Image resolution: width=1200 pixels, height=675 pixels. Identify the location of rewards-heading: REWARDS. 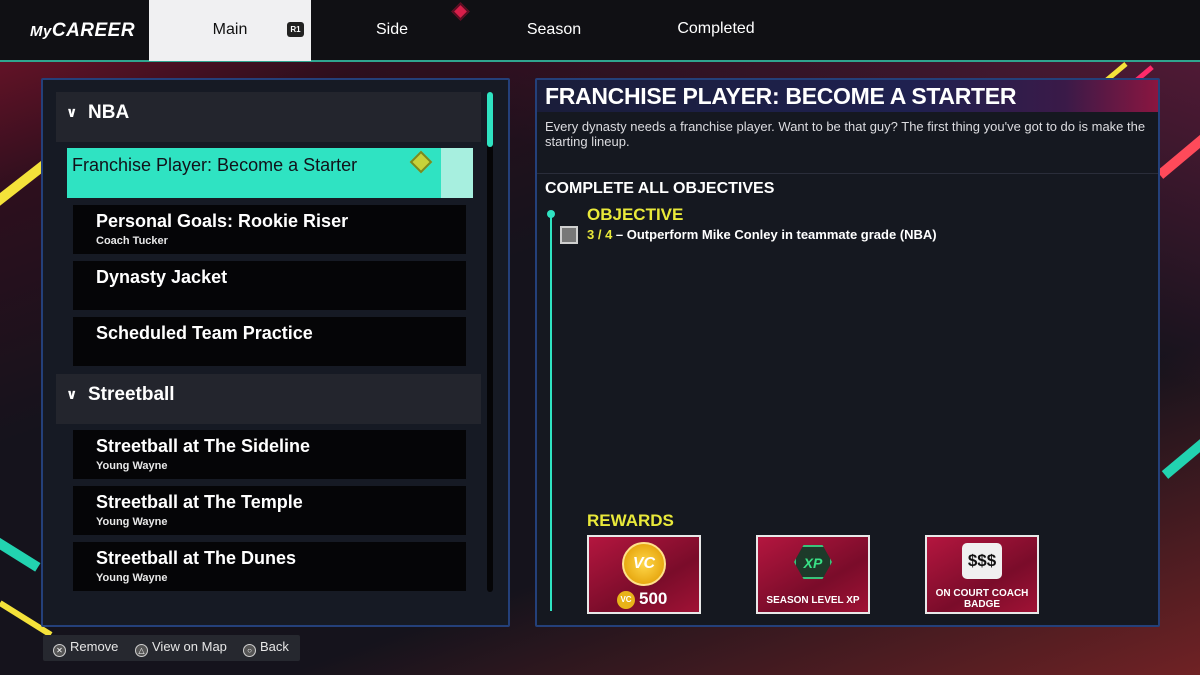
(630, 520).